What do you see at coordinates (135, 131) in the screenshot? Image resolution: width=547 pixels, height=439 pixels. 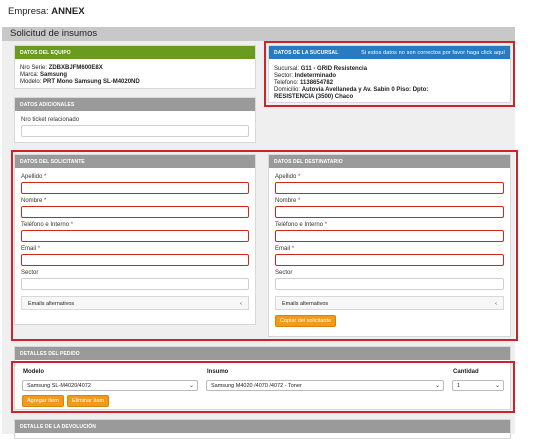 I see `ticket-input` at bounding box center [135, 131].